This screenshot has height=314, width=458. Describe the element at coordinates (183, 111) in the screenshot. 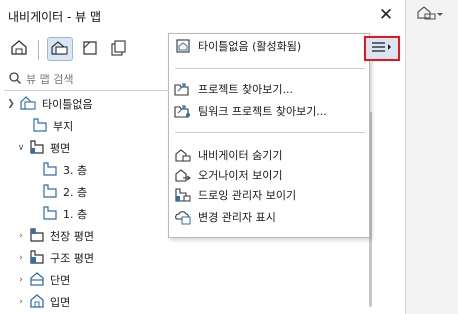

I see `open-teamwork-project-icon` at that location.